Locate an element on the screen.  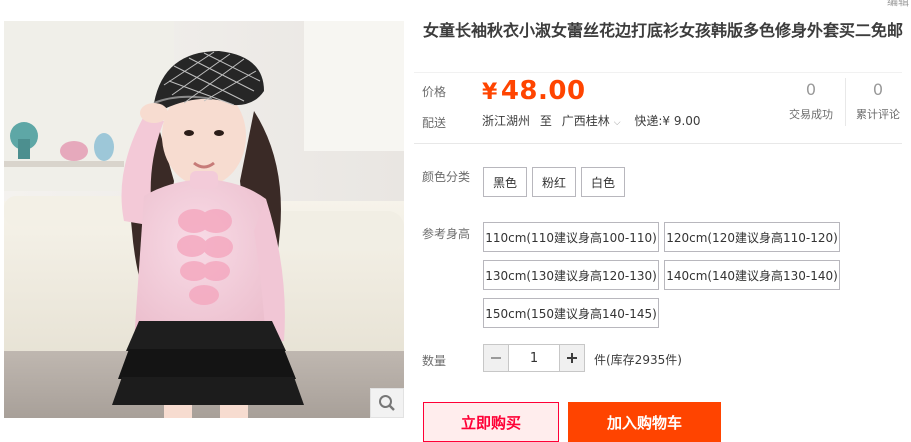
minus-icon is located at coordinates (496, 358).